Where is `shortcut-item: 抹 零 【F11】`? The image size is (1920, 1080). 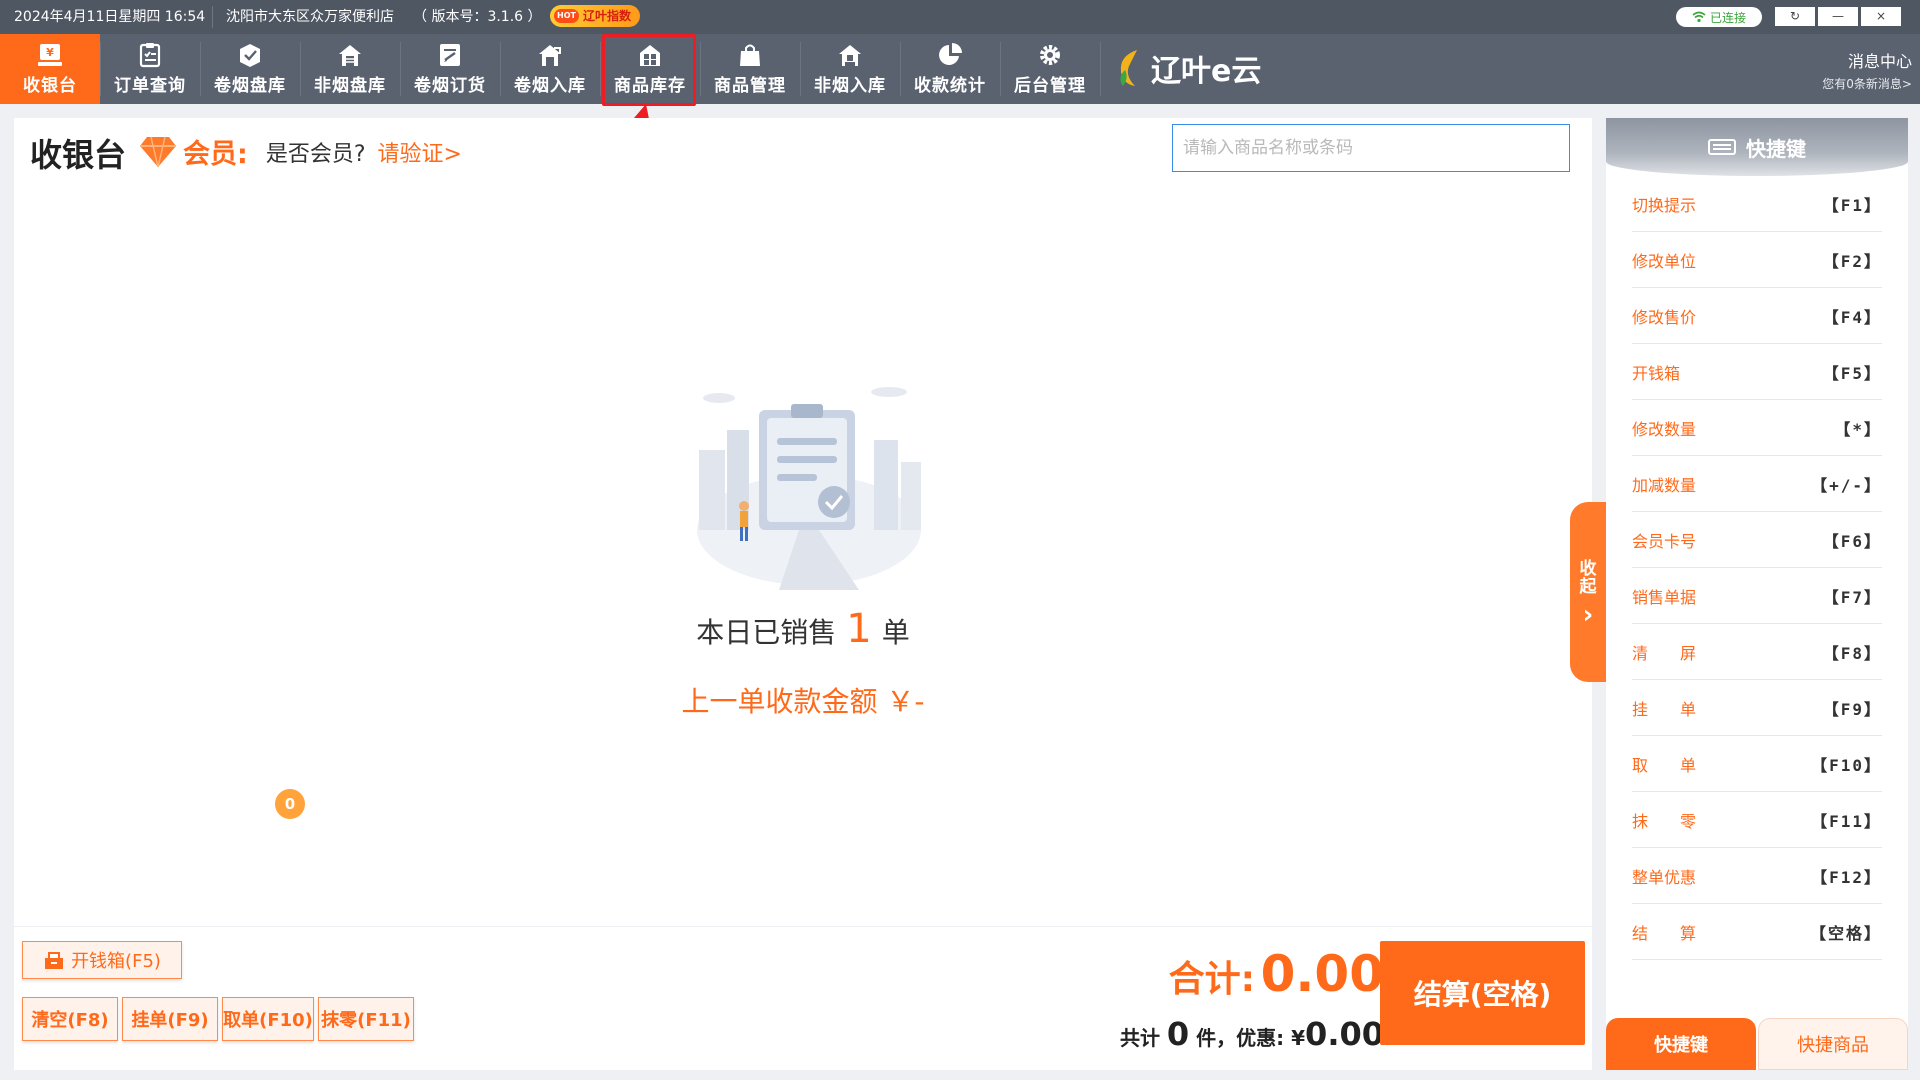 shortcut-item: 抹 零 【F11】 is located at coordinates (1757, 820).